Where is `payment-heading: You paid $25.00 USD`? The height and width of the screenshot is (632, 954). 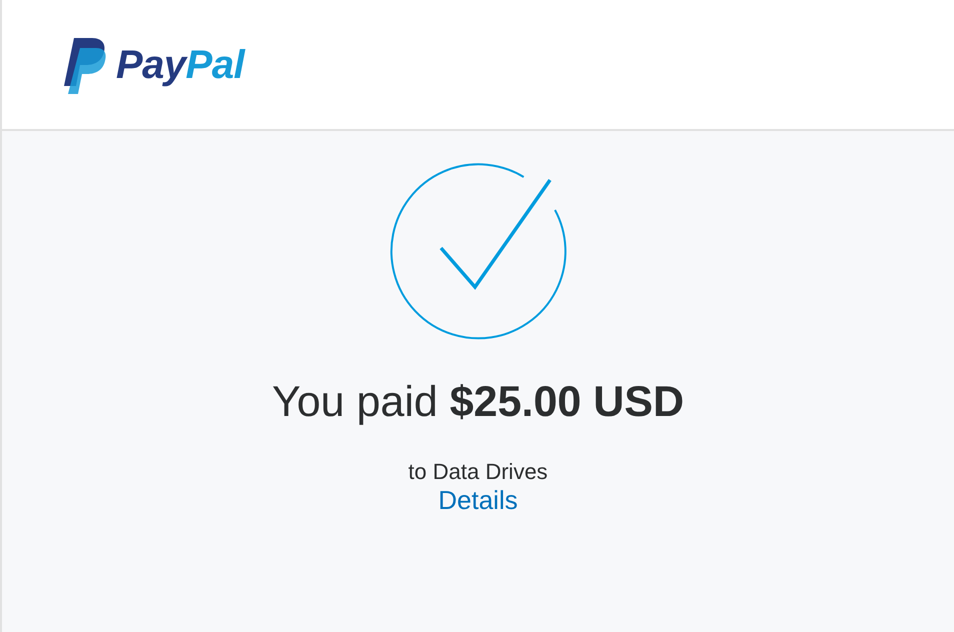
payment-heading: You paid $25.00 USD is located at coordinates (478, 402).